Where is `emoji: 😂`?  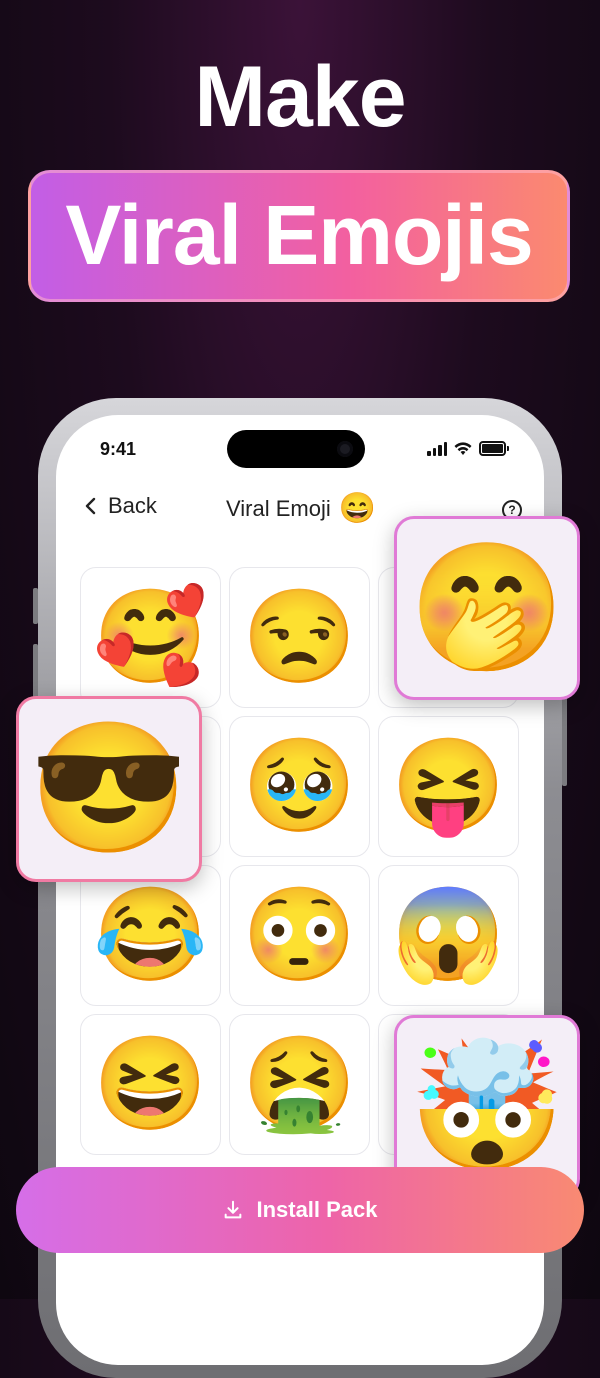
emoji: 😂 is located at coordinates (150, 935).